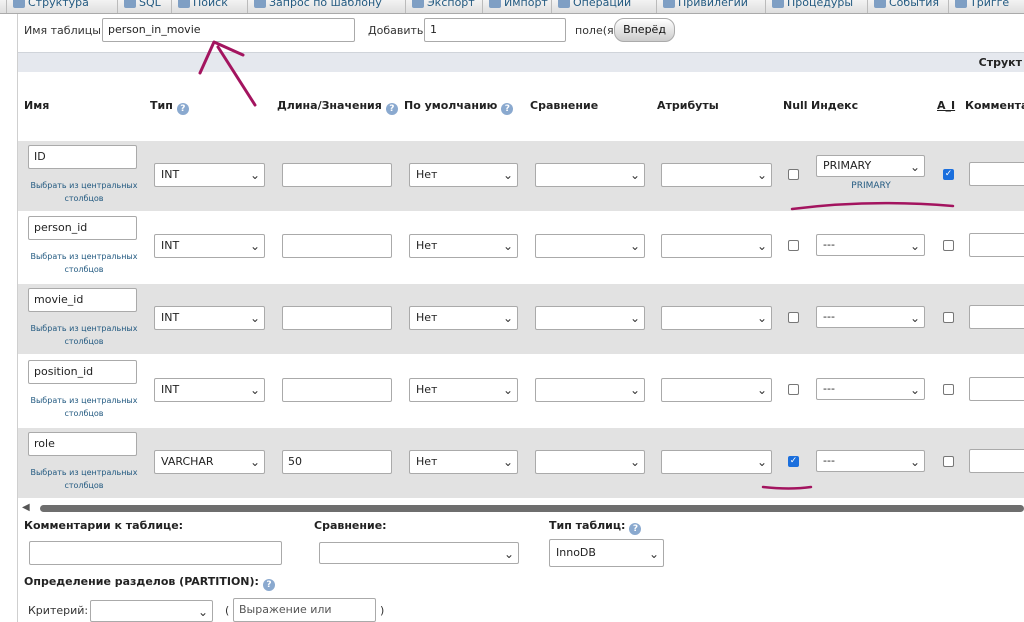 Image resolution: width=1024 pixels, height=622 pixels. I want to click on header-comment: Комментар, so click(994, 105).